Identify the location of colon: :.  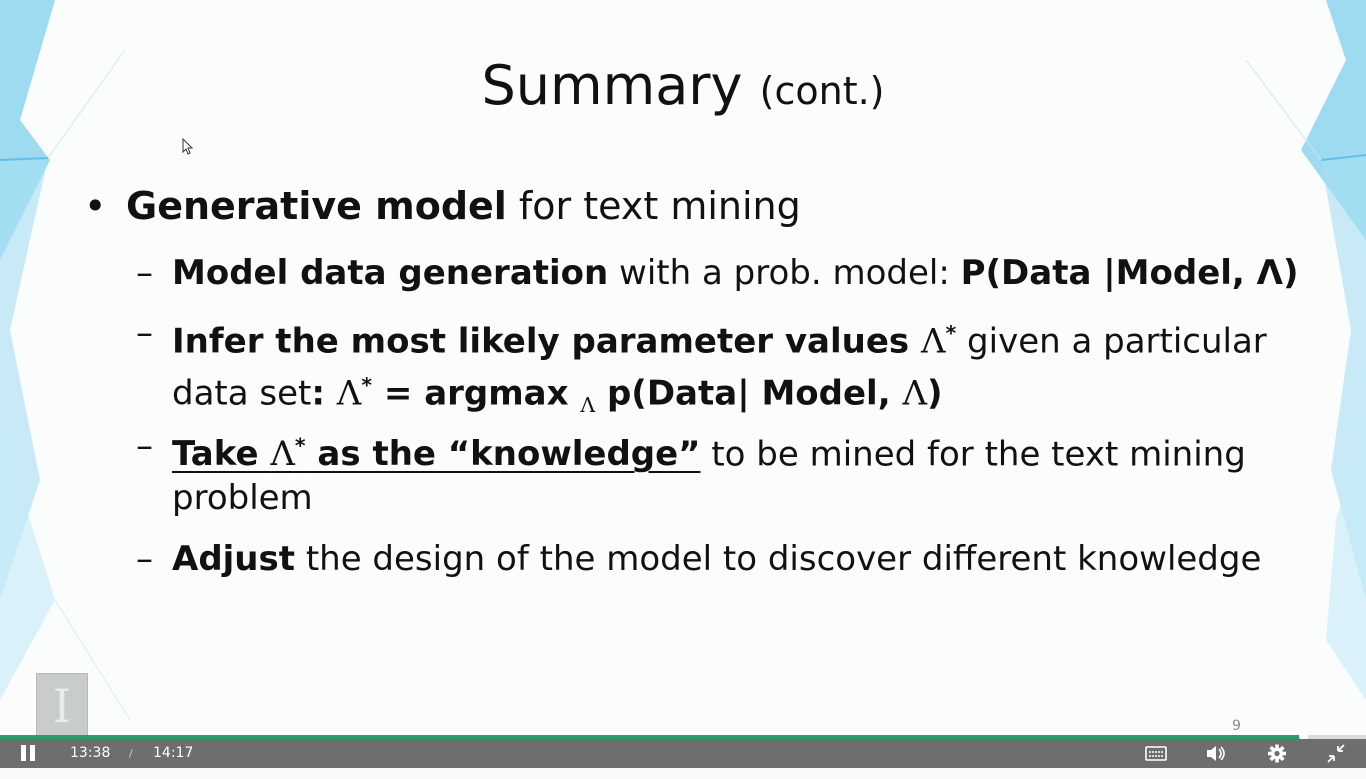
(324, 393).